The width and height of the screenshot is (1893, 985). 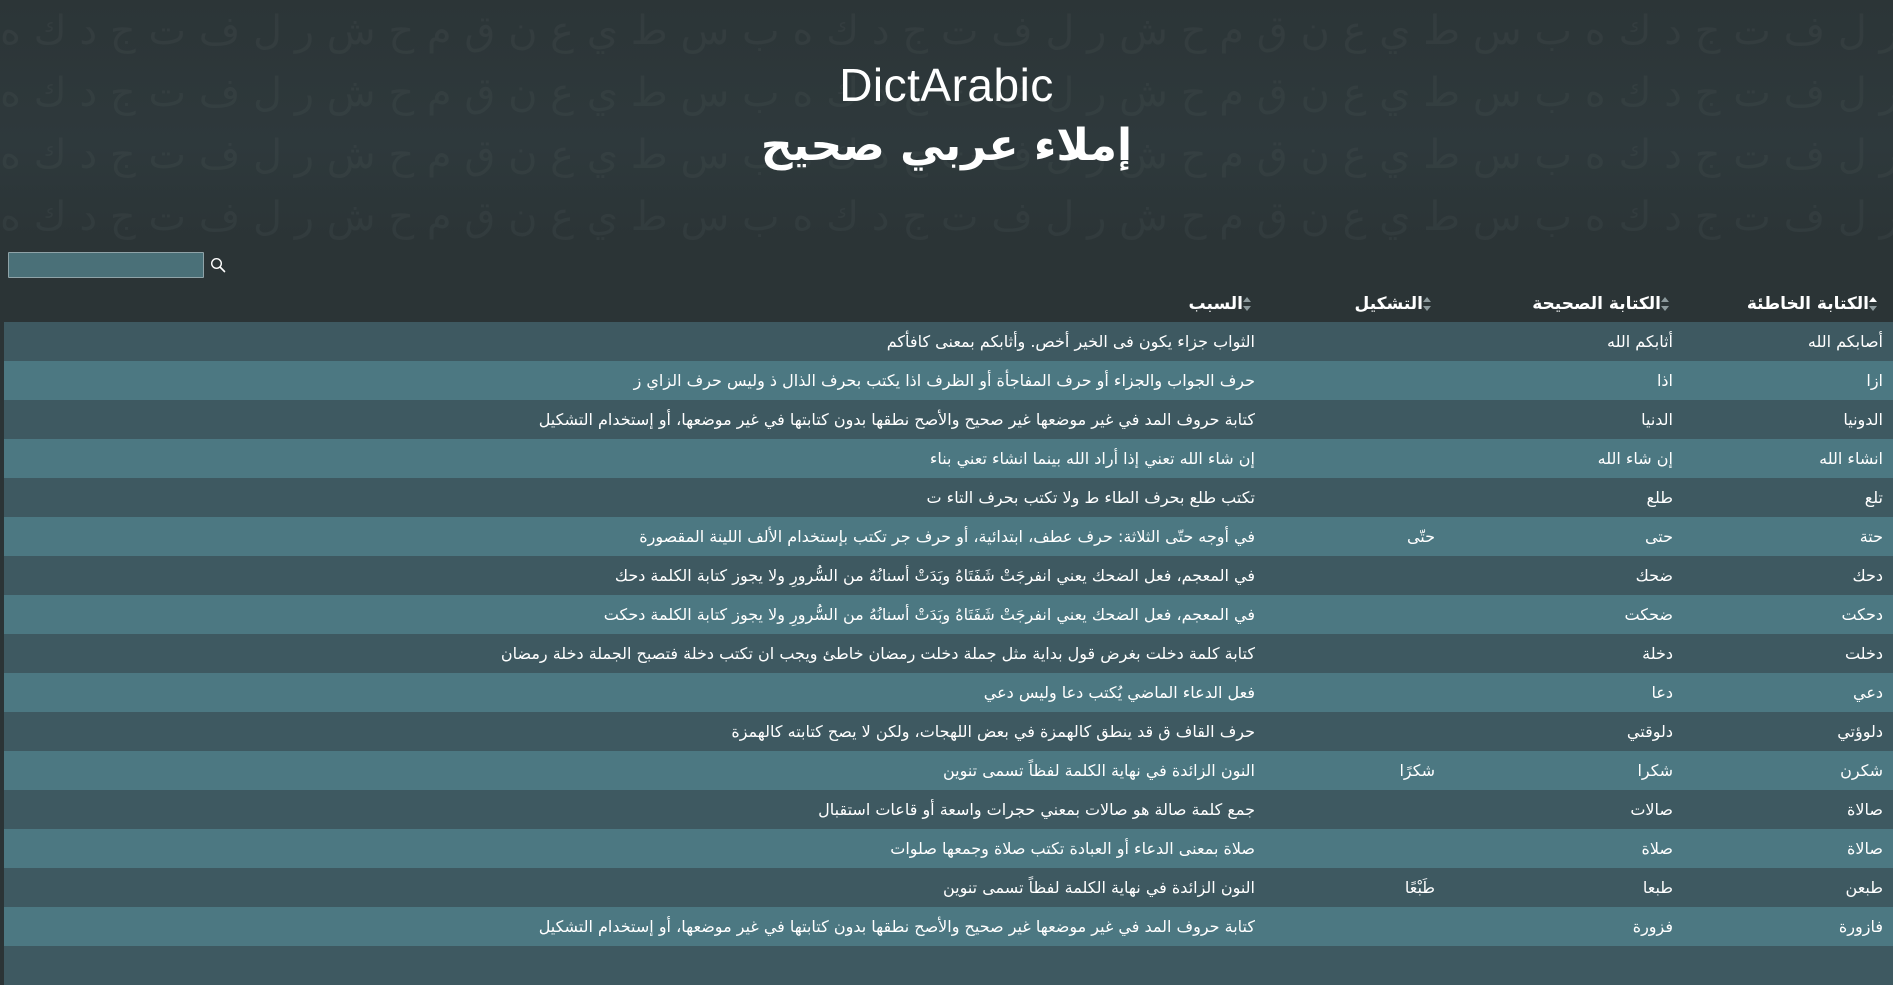 What do you see at coordinates (1789, 304) in the screenshot?
I see `column-header-wrong-spelling: الكتابة الخاطئة` at bounding box center [1789, 304].